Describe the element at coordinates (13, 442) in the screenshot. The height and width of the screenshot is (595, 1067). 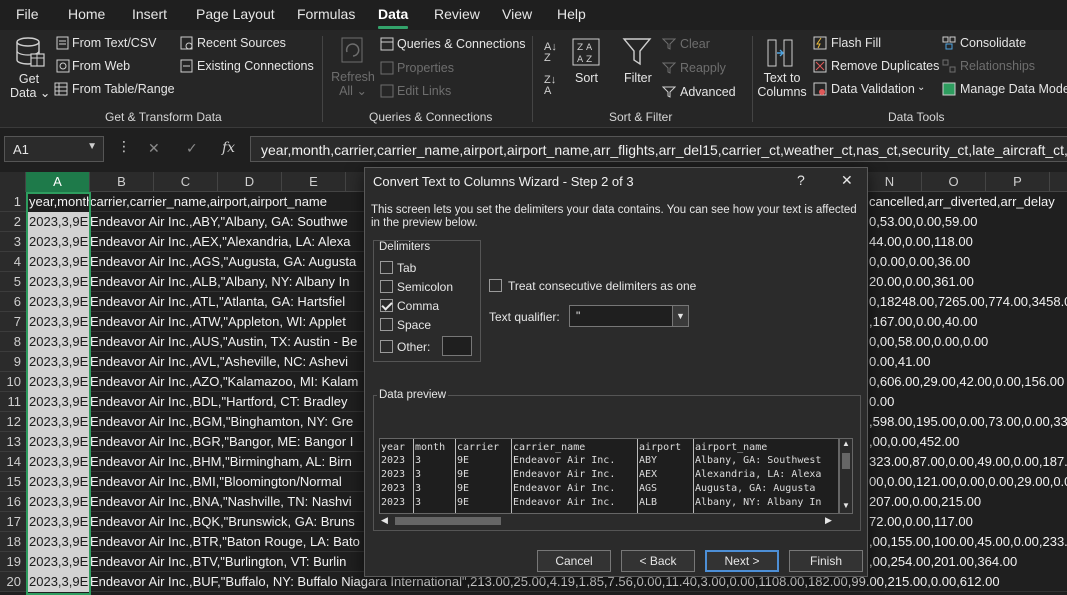
I see `row-header: 13` at that location.